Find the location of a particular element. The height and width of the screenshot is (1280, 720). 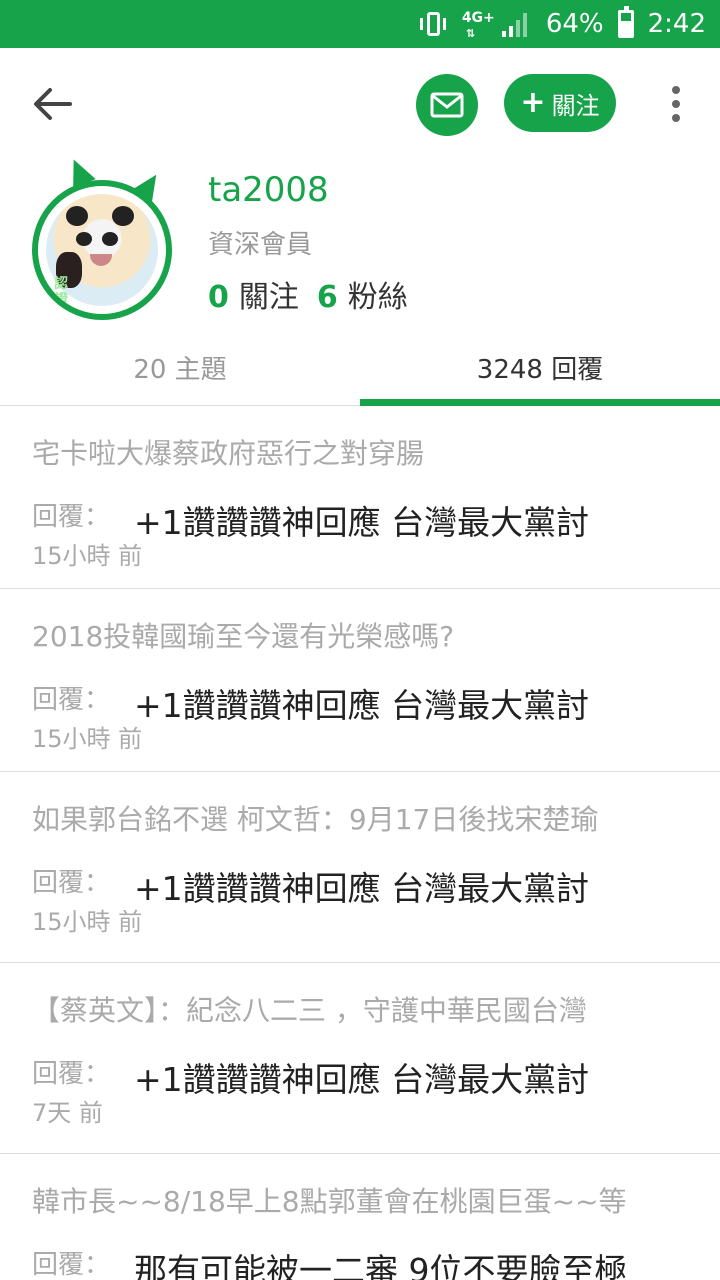

tab-topics: 20 主題 is located at coordinates (180, 367).